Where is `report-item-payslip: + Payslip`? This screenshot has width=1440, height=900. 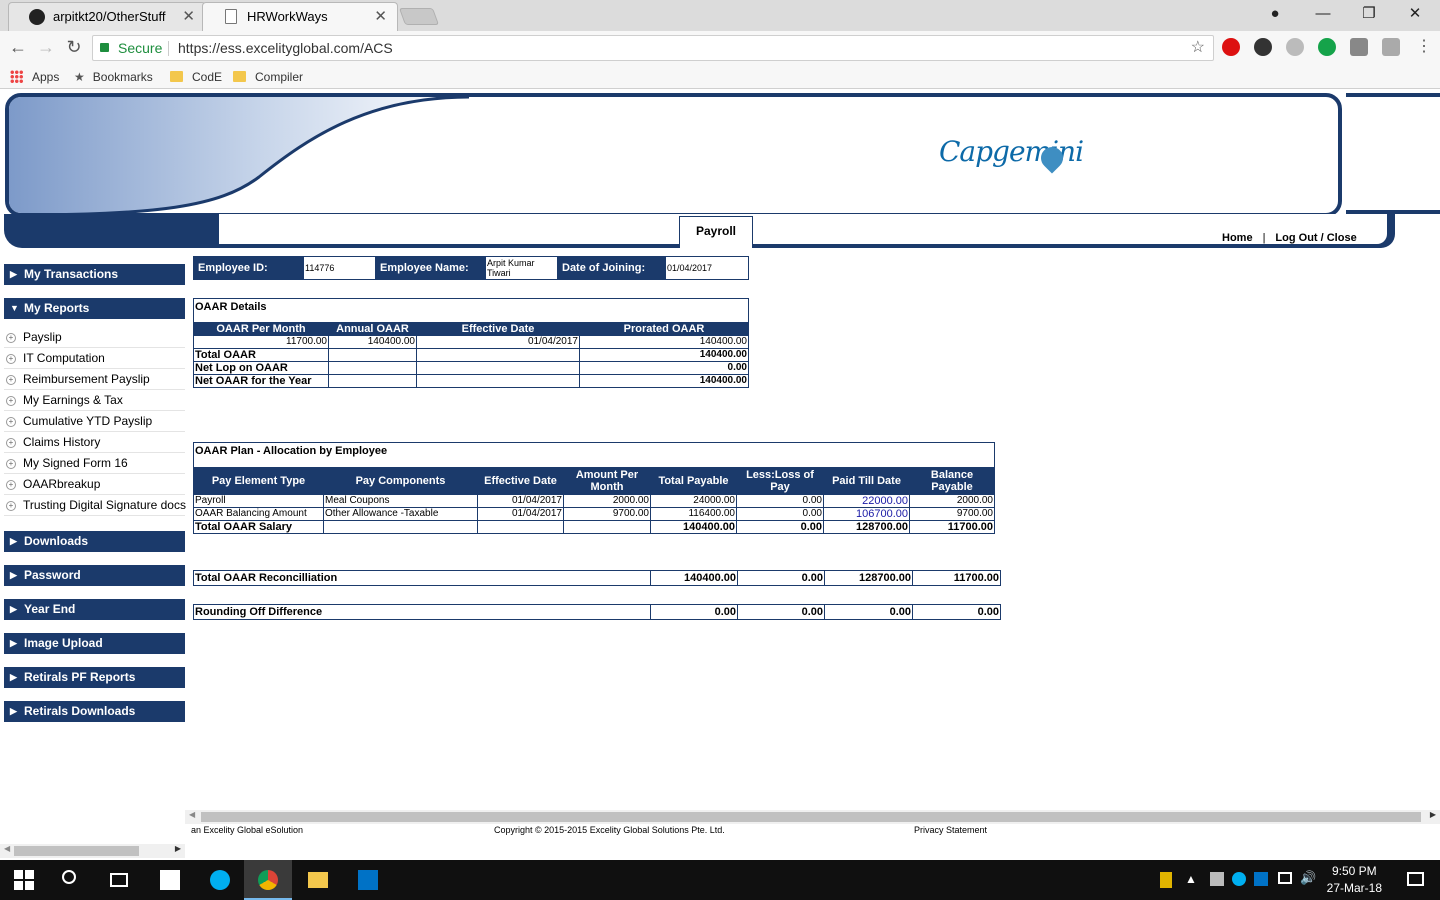 report-item-payslip: + Payslip is located at coordinates (94, 337).